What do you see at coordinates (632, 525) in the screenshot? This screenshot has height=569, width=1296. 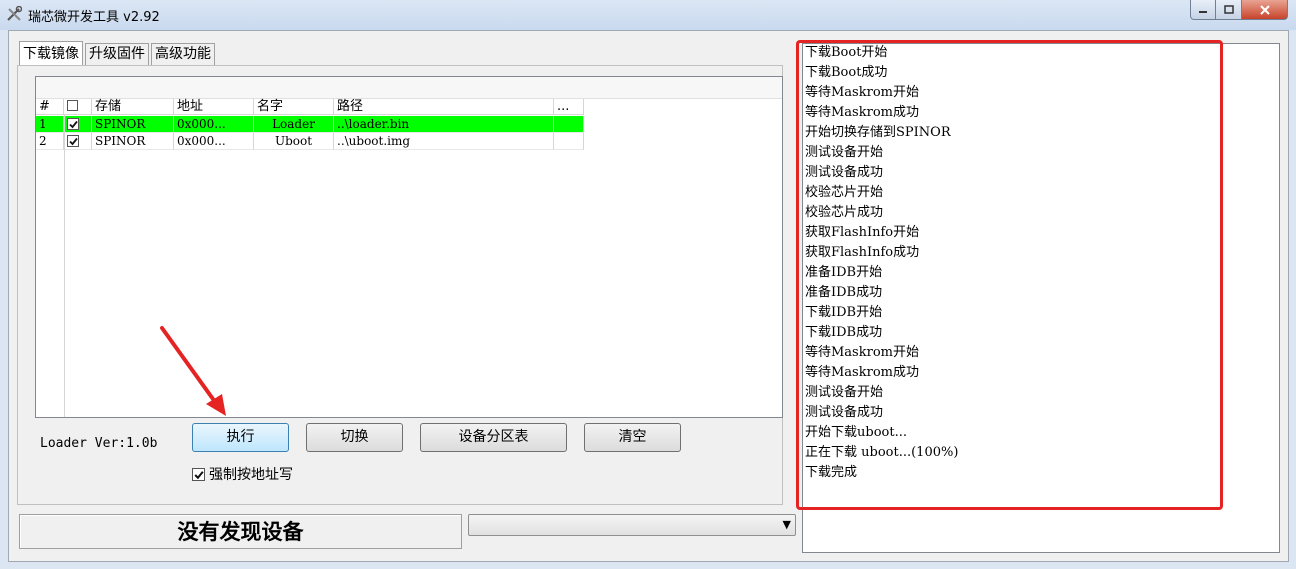 I see `device-select: ▼` at bounding box center [632, 525].